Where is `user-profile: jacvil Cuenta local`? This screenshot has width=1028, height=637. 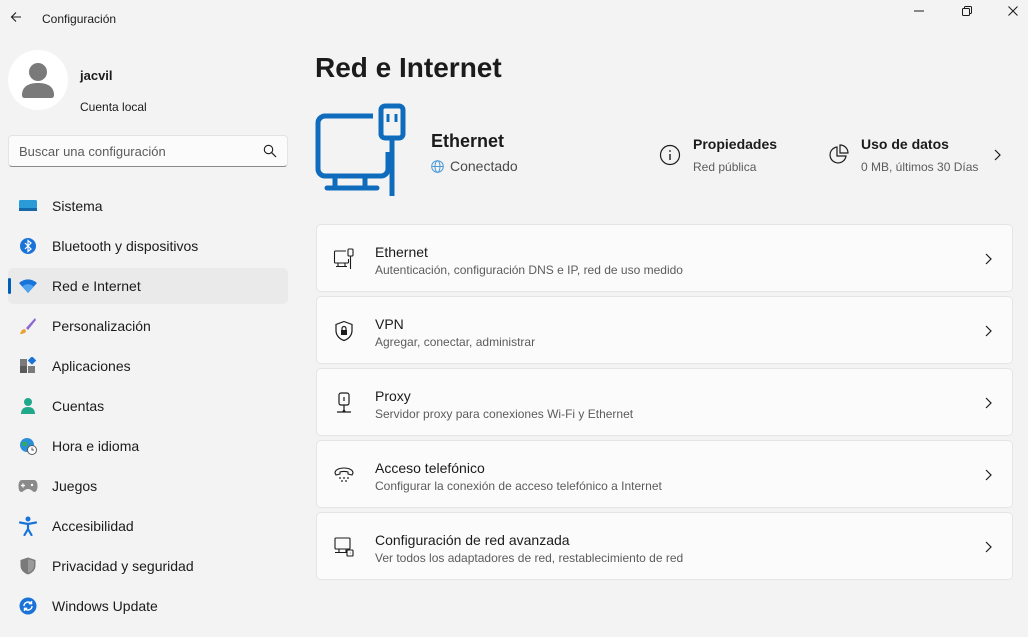 user-profile: jacvil Cuenta local is located at coordinates (148, 82).